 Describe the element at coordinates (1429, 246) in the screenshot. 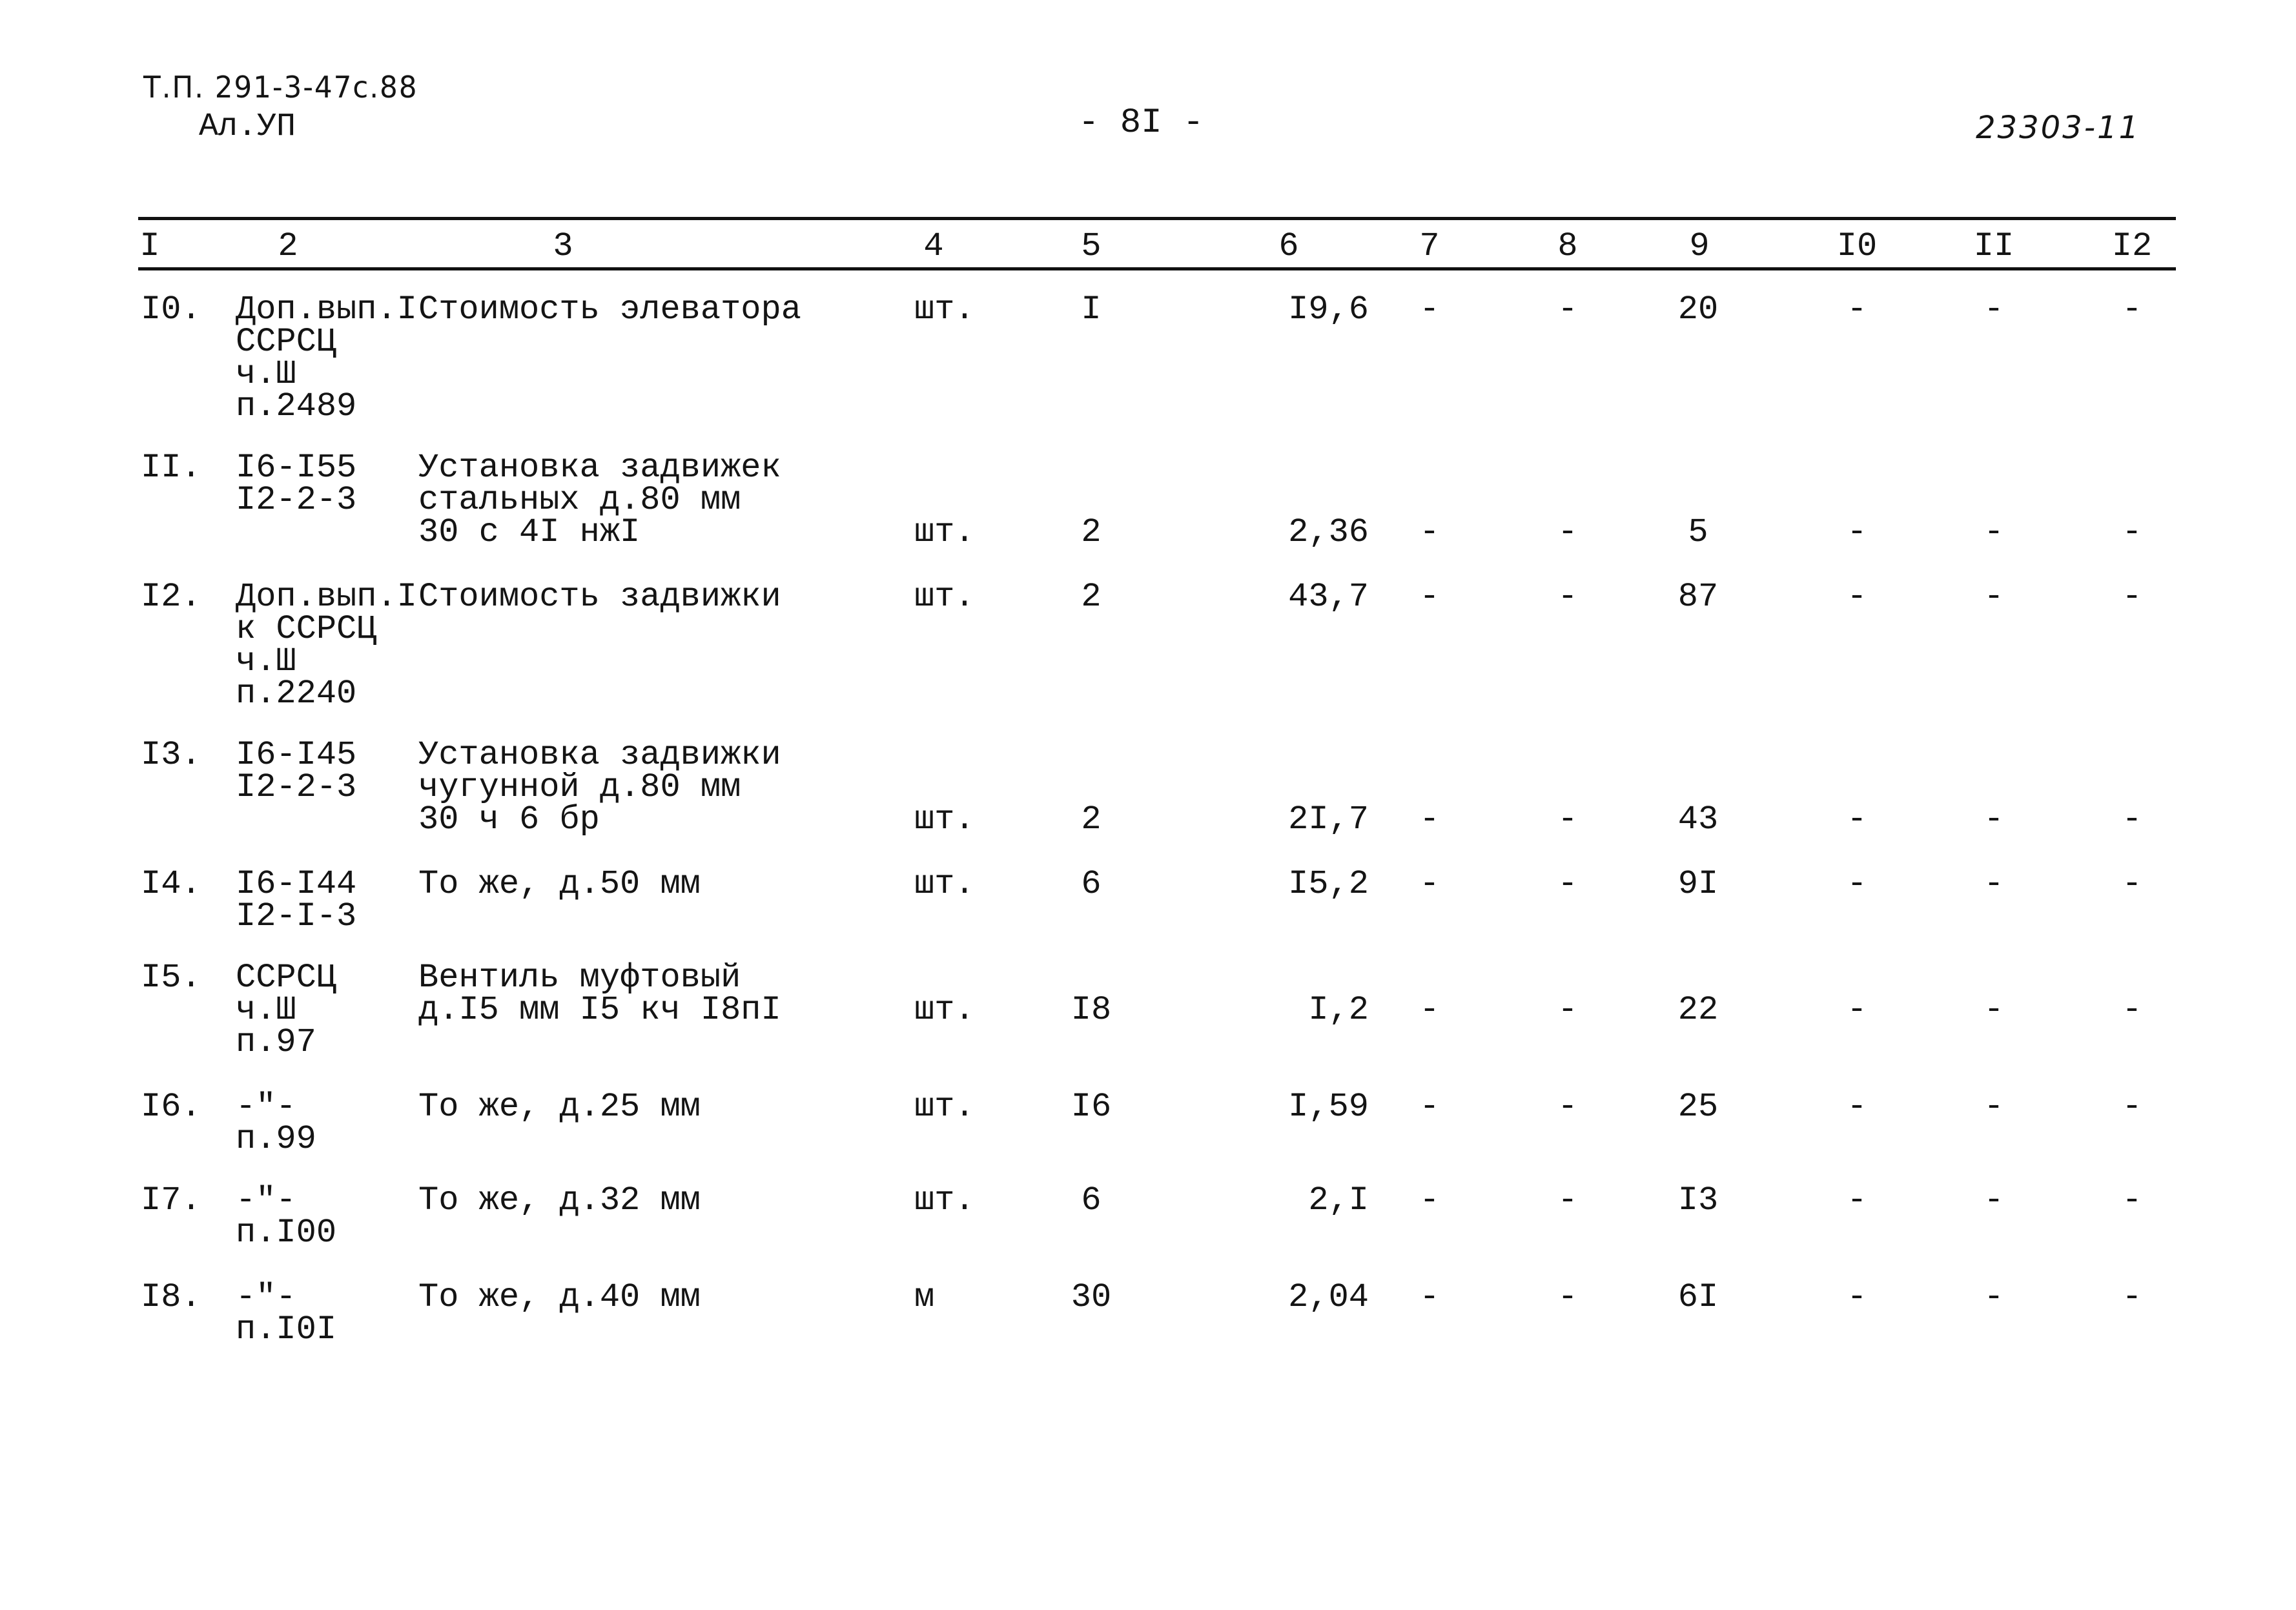

I see `column-number: 7` at that location.